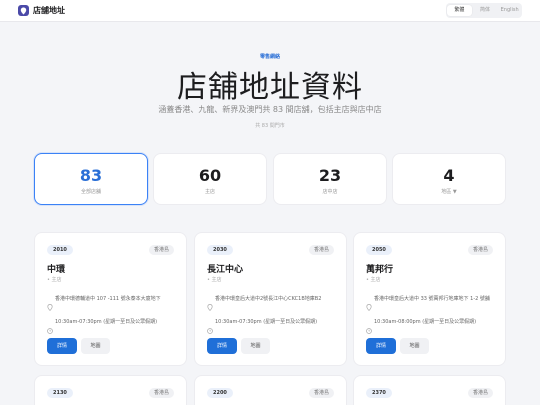  I want to click on stat-value: 83, so click(91, 175).